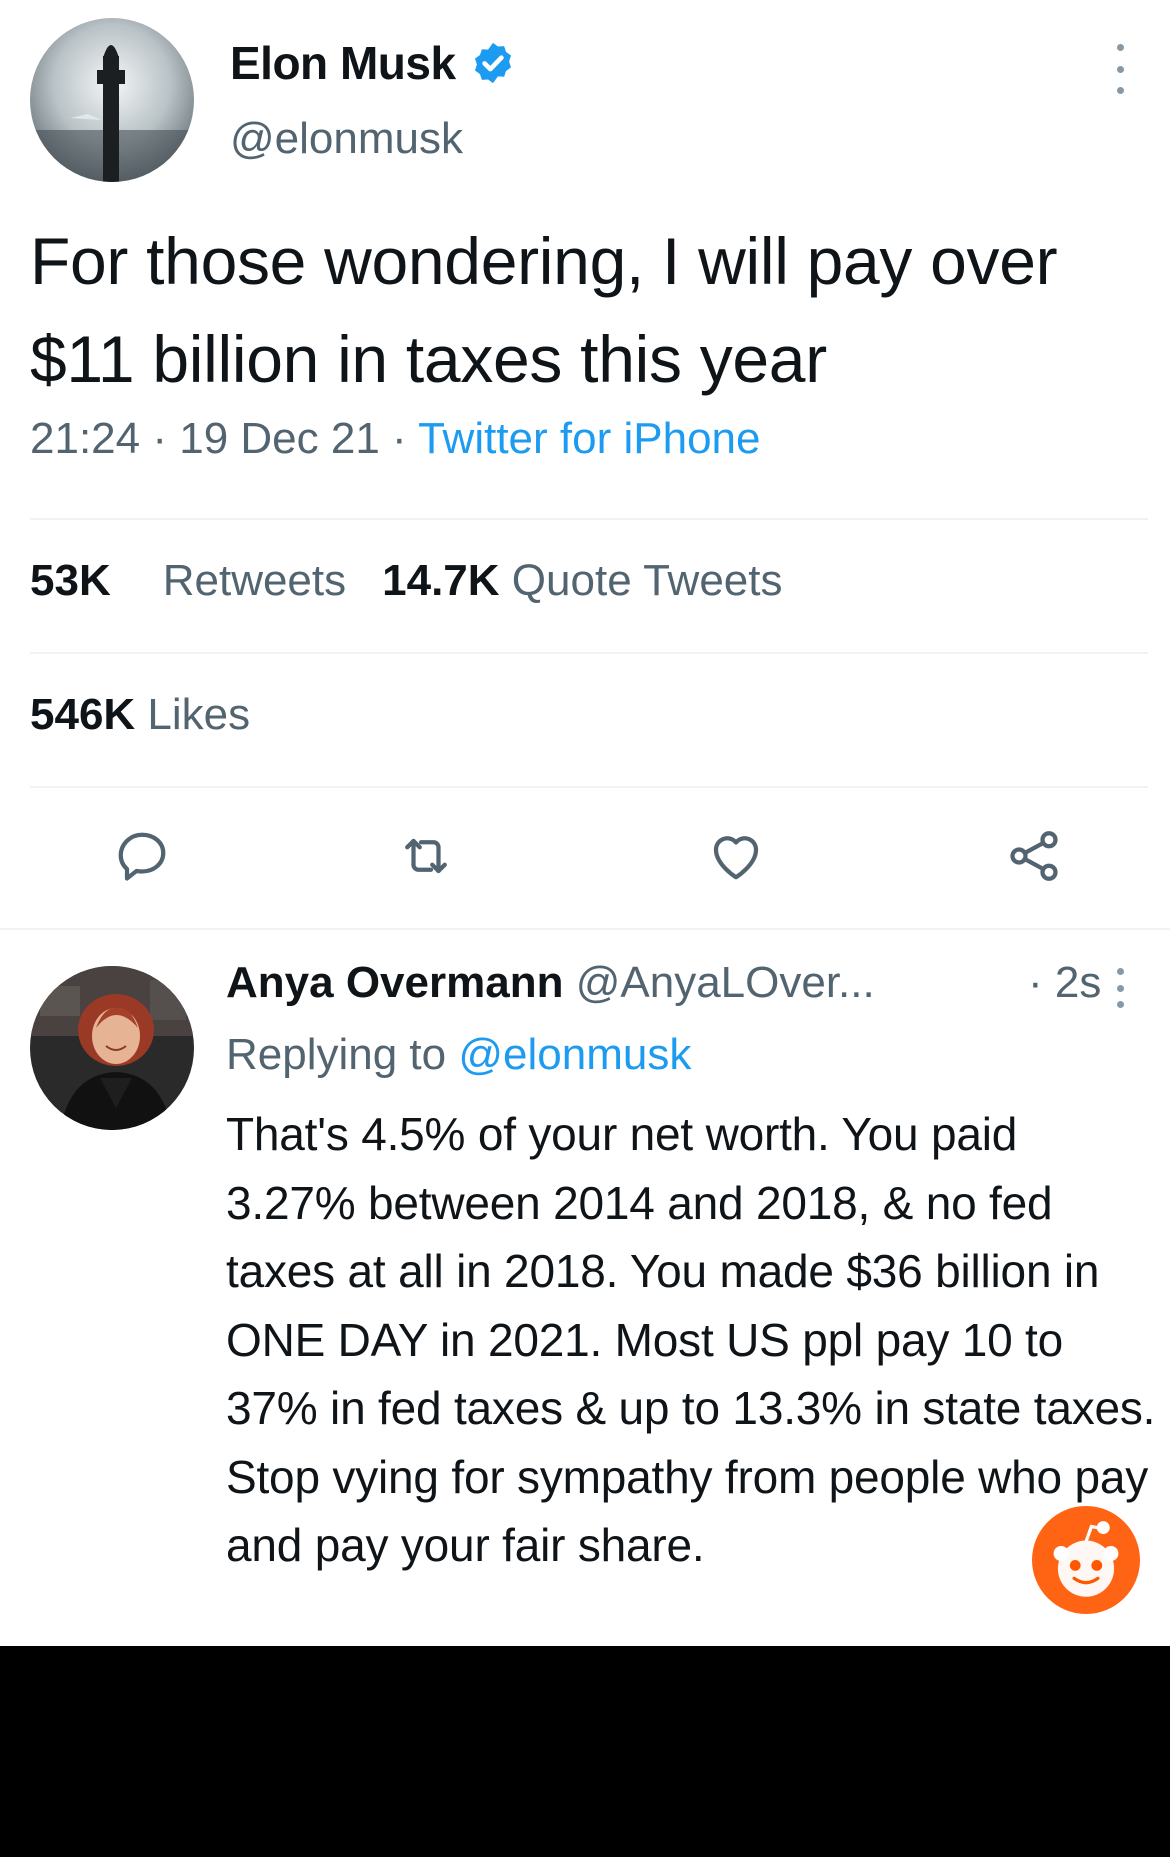 Image resolution: width=1170 pixels, height=1857 pixels. What do you see at coordinates (1086, 1560) in the screenshot?
I see `reddit-logo-icon` at bounding box center [1086, 1560].